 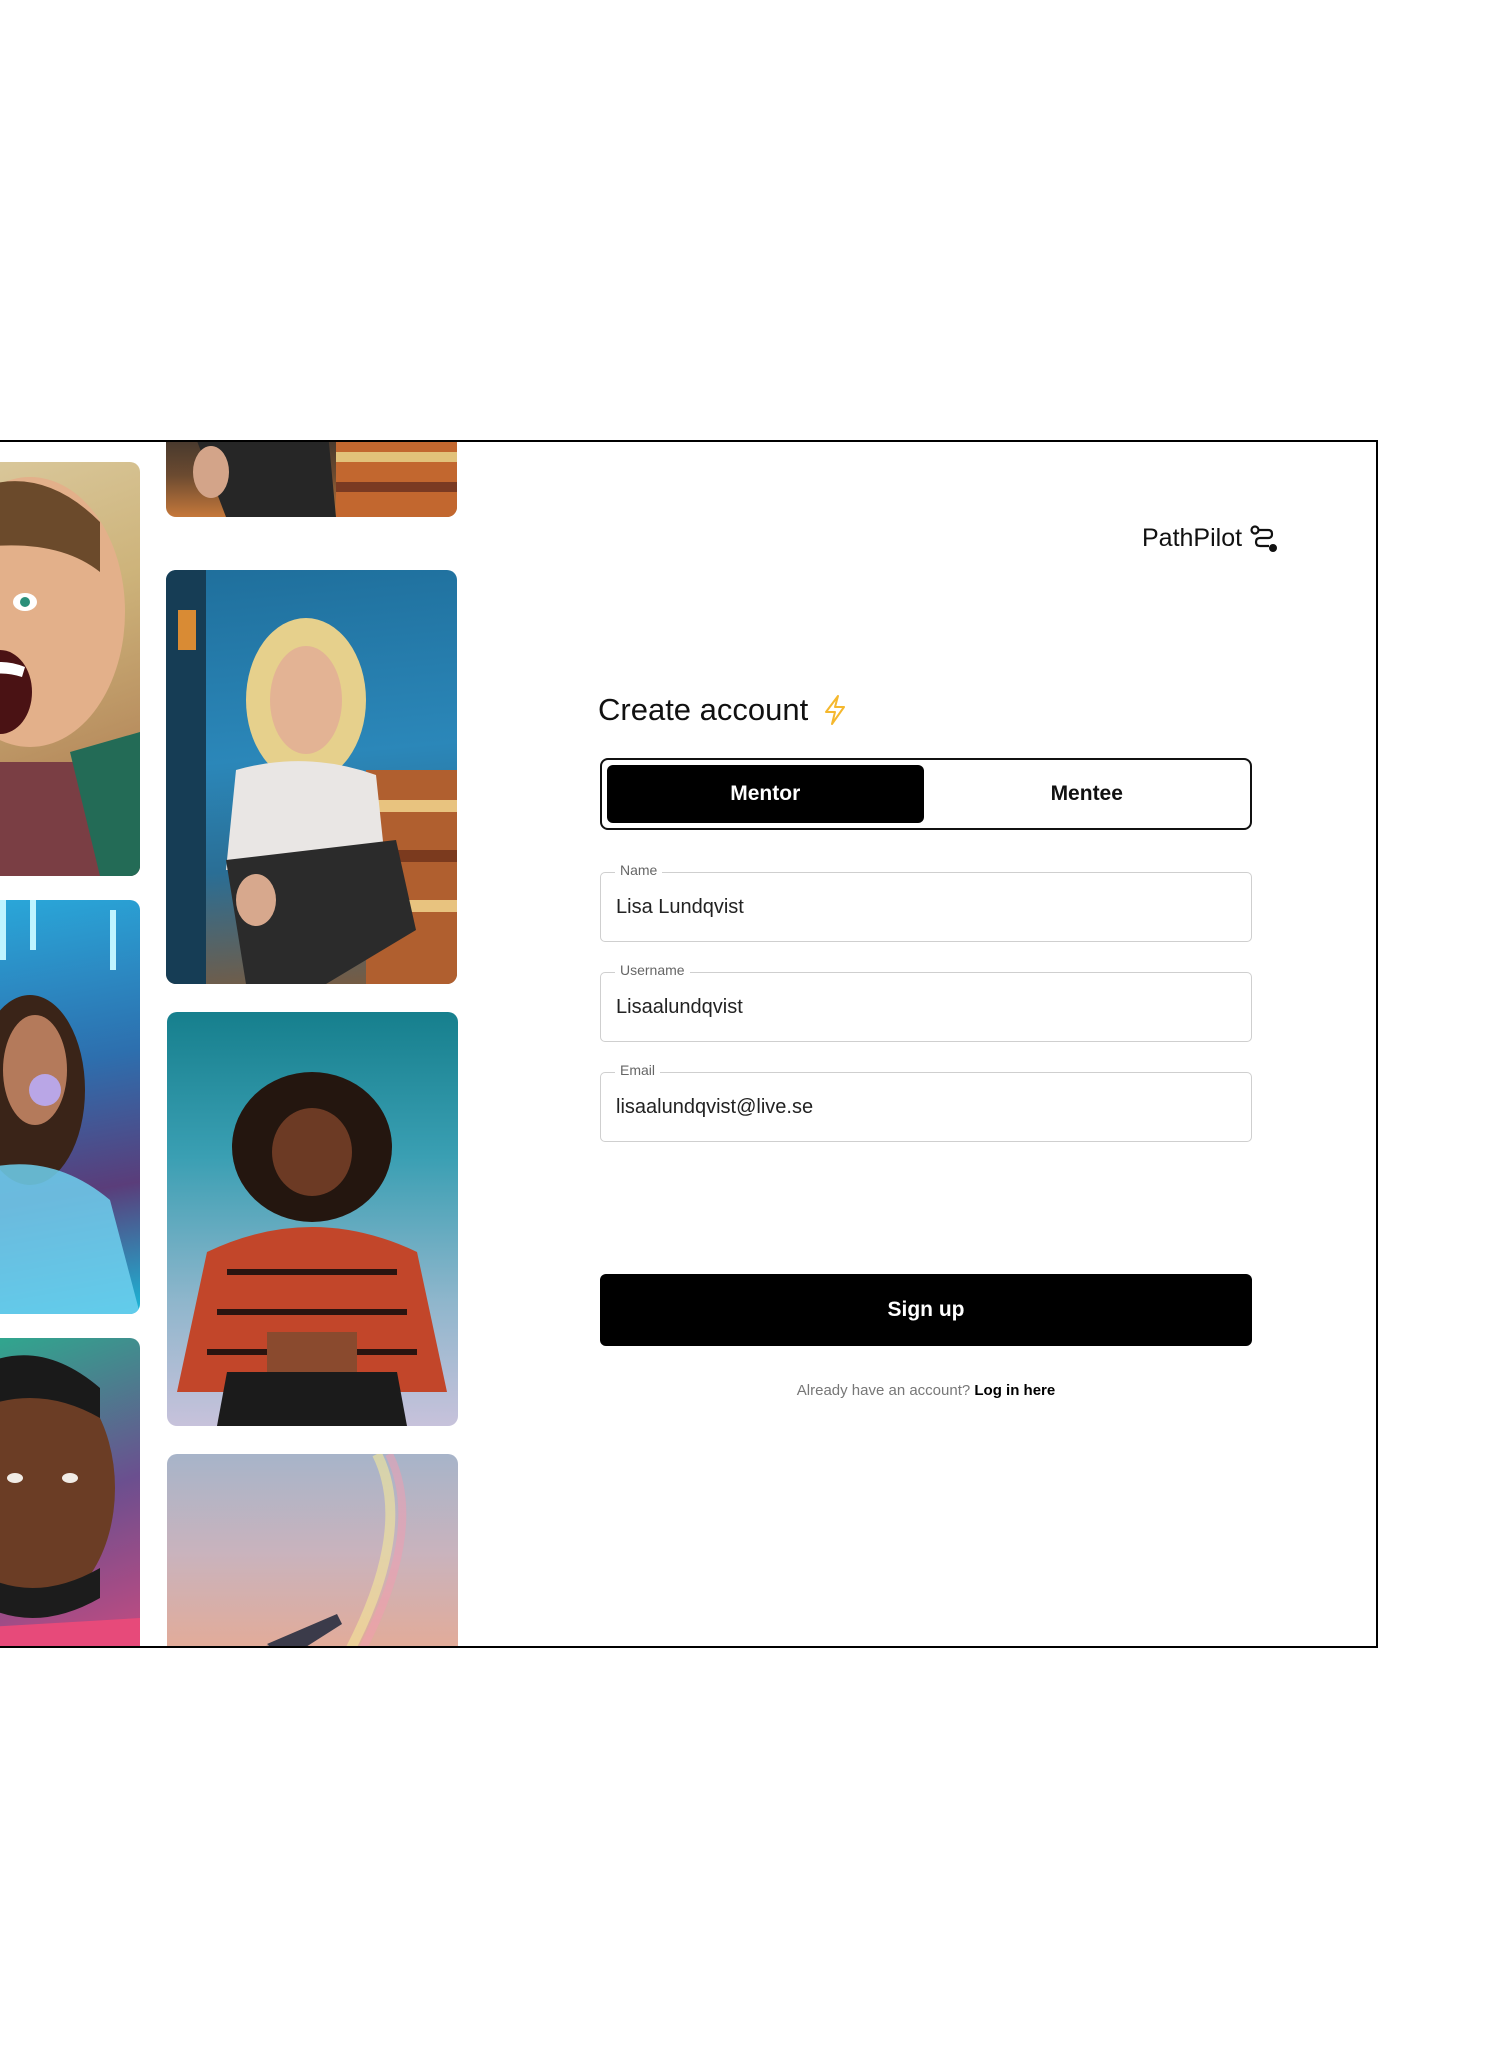 I want to click on page-title: Create account, so click(x=703, y=709).